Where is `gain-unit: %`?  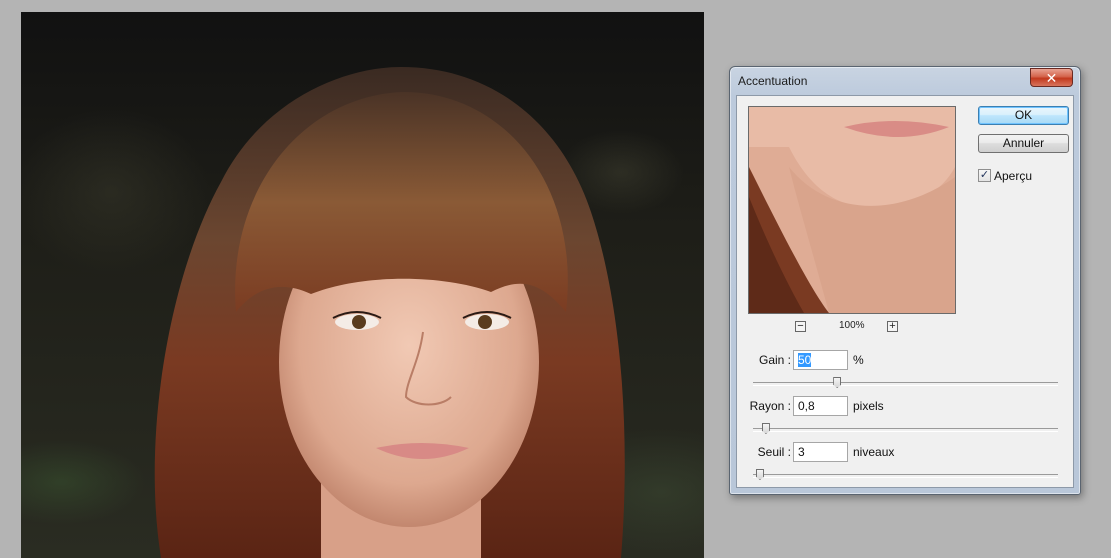
gain-unit: % is located at coordinates (858, 360).